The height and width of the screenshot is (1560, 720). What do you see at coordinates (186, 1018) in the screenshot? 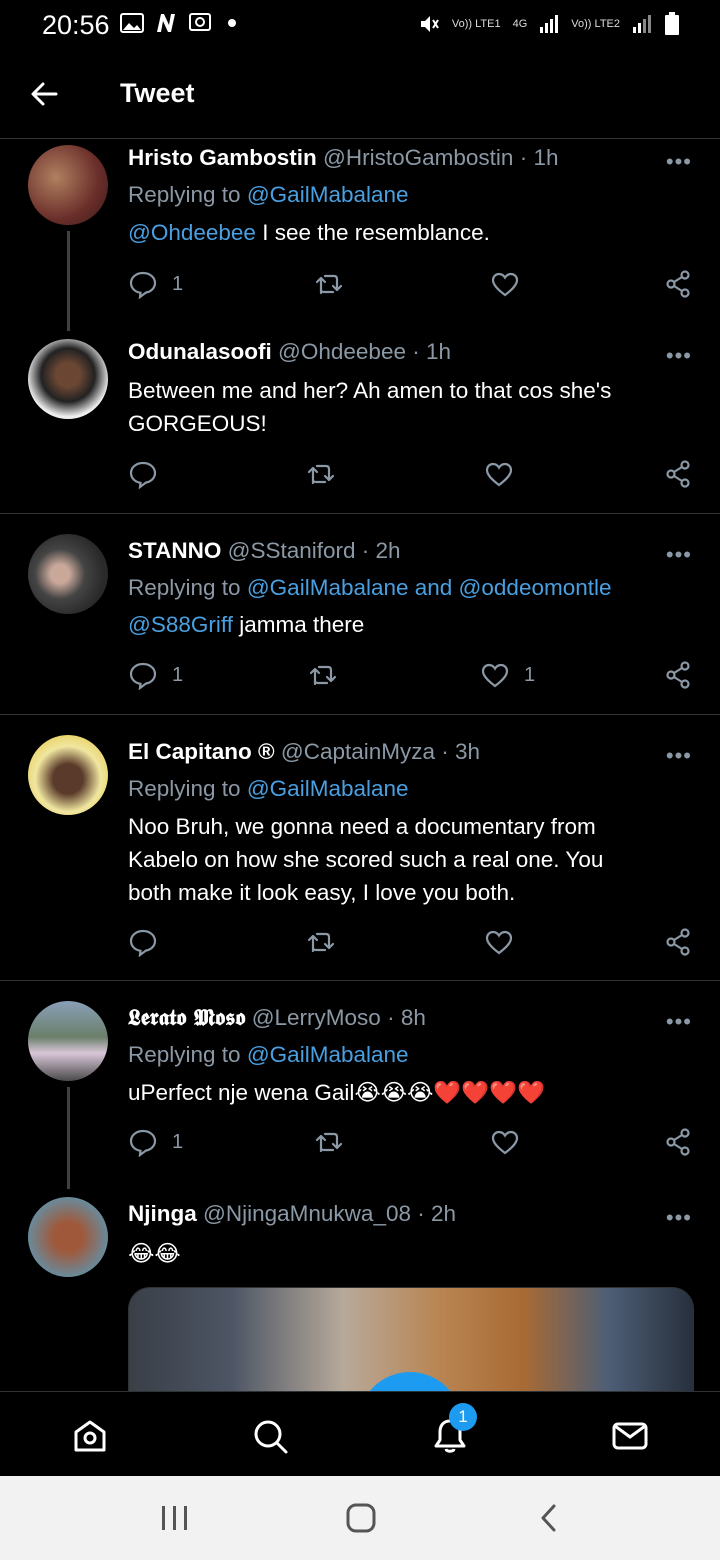
I see `author-name: 𝕷𝖊𝖗𝖆𝖙𝖔 𝕸𝖔𝖘𝖔` at bounding box center [186, 1018].